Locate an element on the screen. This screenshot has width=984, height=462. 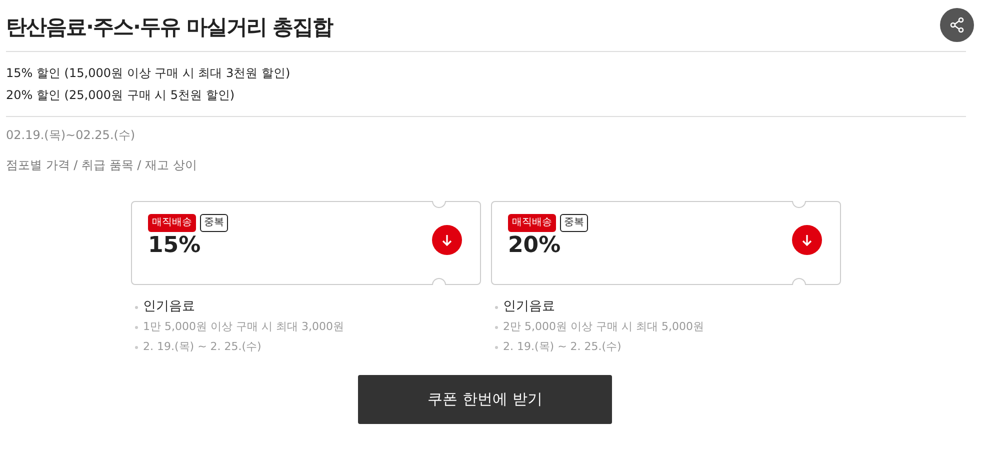
notice-text: 점포별 가격 / 취급 품목 / 재고 상이 is located at coordinates (101, 165).